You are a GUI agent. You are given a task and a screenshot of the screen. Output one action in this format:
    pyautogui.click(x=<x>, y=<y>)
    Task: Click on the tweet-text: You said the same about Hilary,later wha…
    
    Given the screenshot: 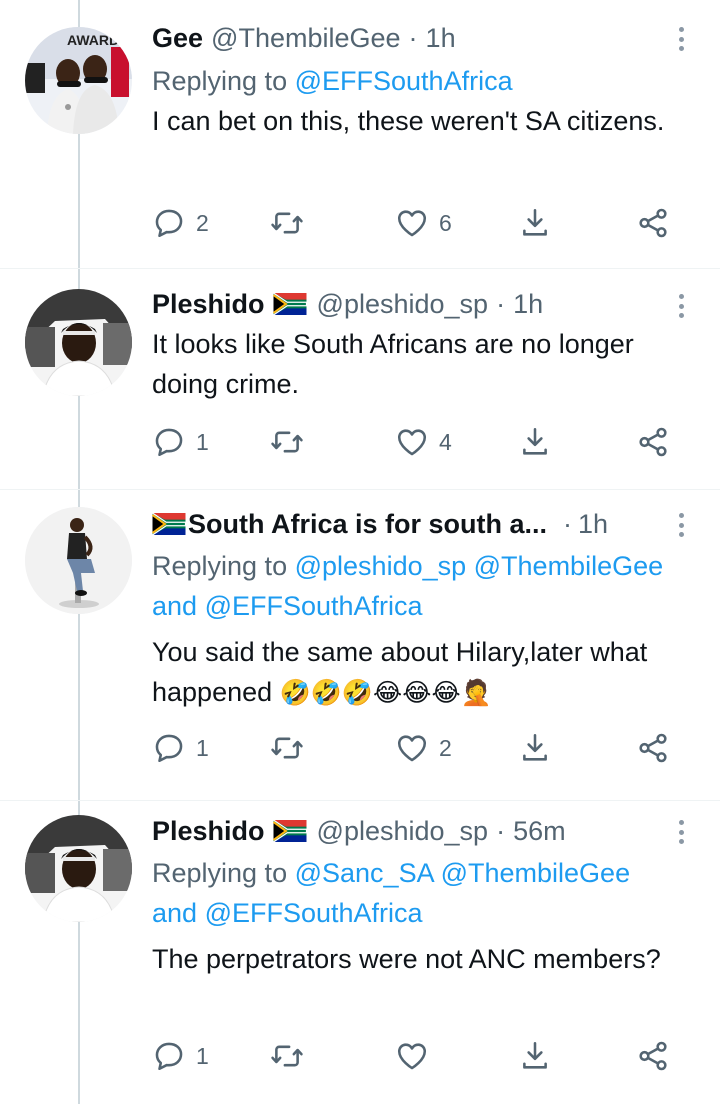 What is the action you would take?
    pyautogui.click(x=410, y=672)
    